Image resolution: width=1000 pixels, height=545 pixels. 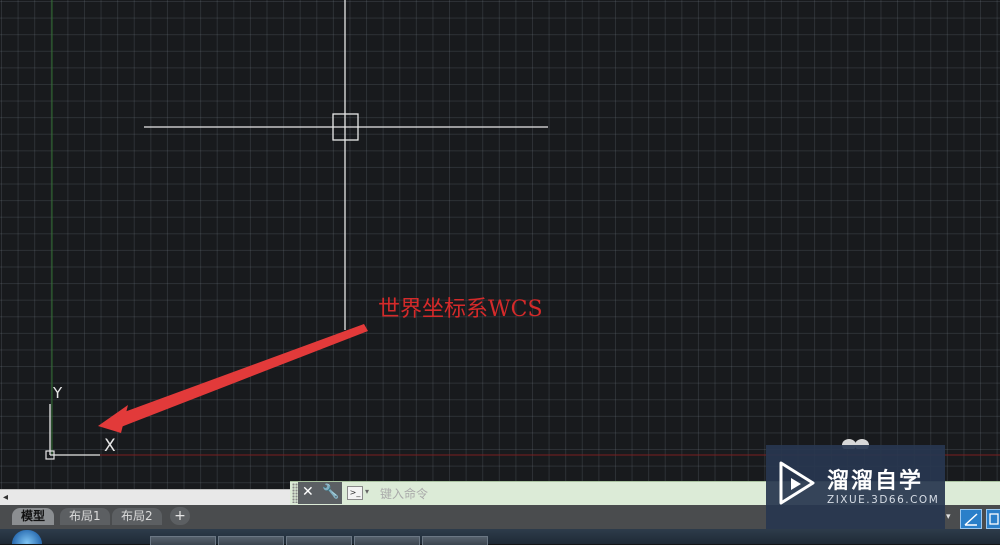 What do you see at coordinates (85, 516) in the screenshot?
I see `tab-layout1: 布局1` at bounding box center [85, 516].